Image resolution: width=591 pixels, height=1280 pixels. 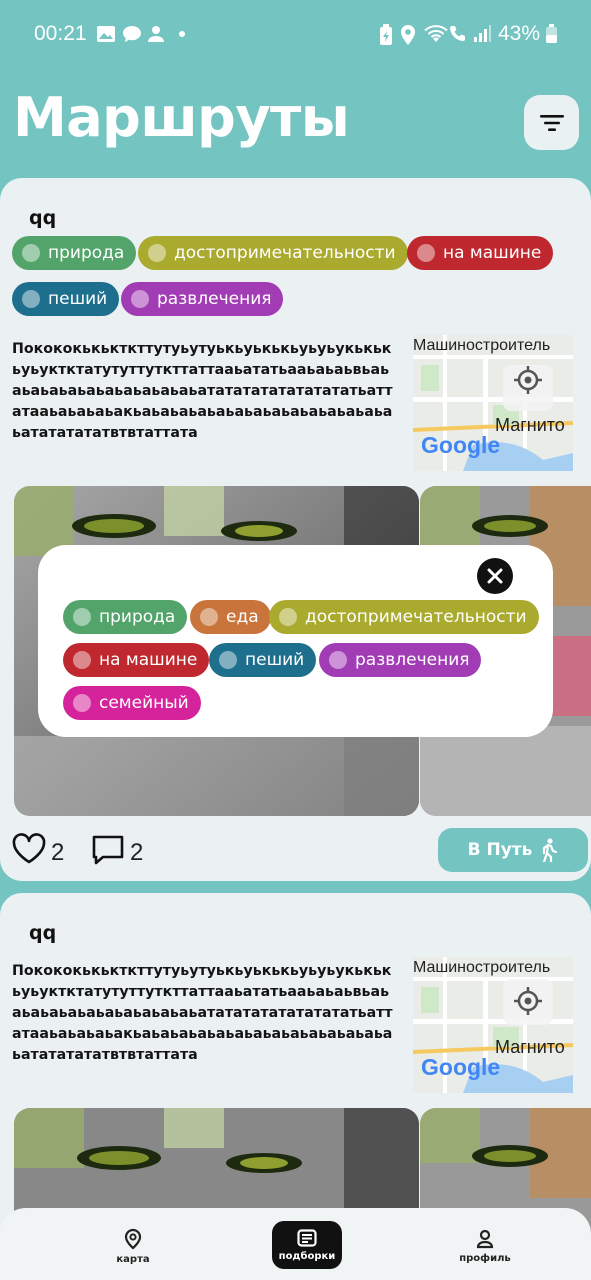 What do you see at coordinates (202, 299) in the screenshot?
I see `tag-entertainment: развлечения` at bounding box center [202, 299].